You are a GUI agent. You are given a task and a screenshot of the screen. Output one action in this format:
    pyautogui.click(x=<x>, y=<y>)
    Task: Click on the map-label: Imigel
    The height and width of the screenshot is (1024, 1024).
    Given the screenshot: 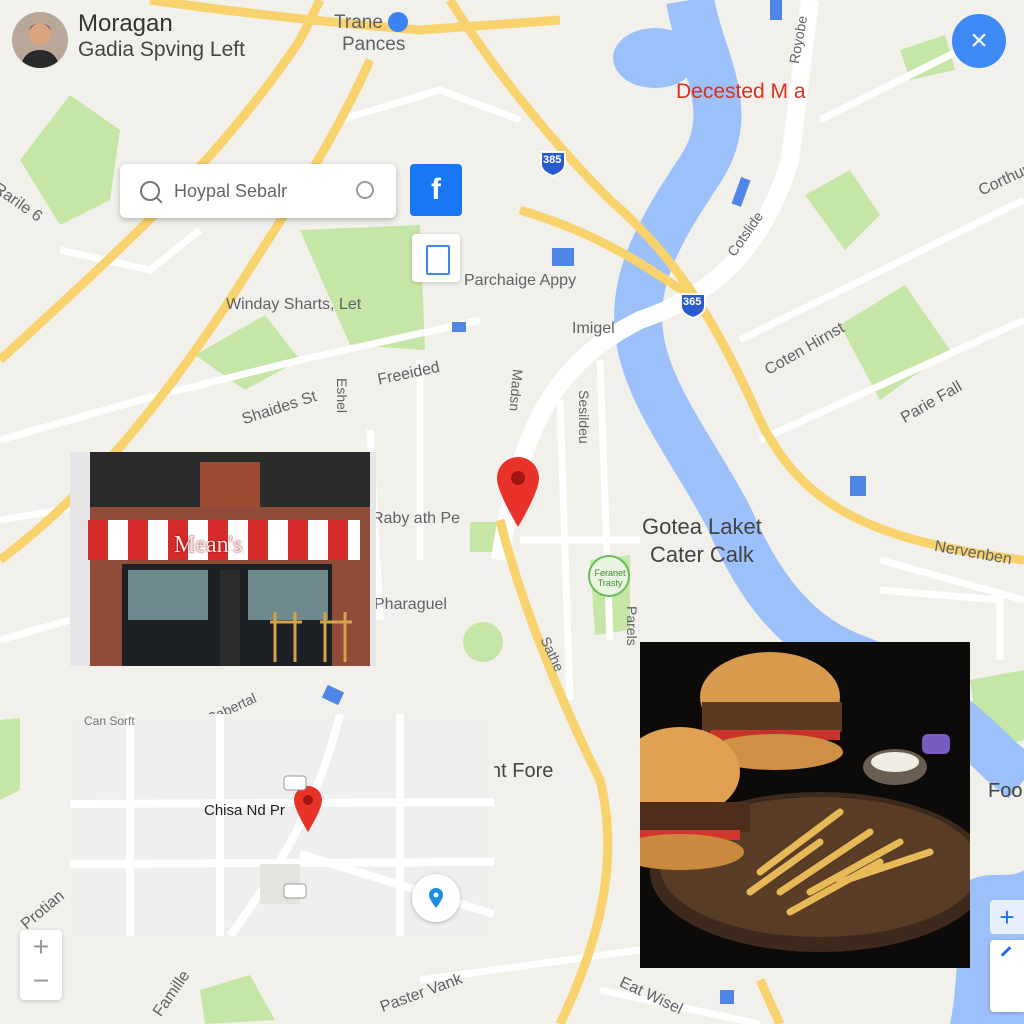 What is the action you would take?
    pyautogui.click(x=593, y=328)
    